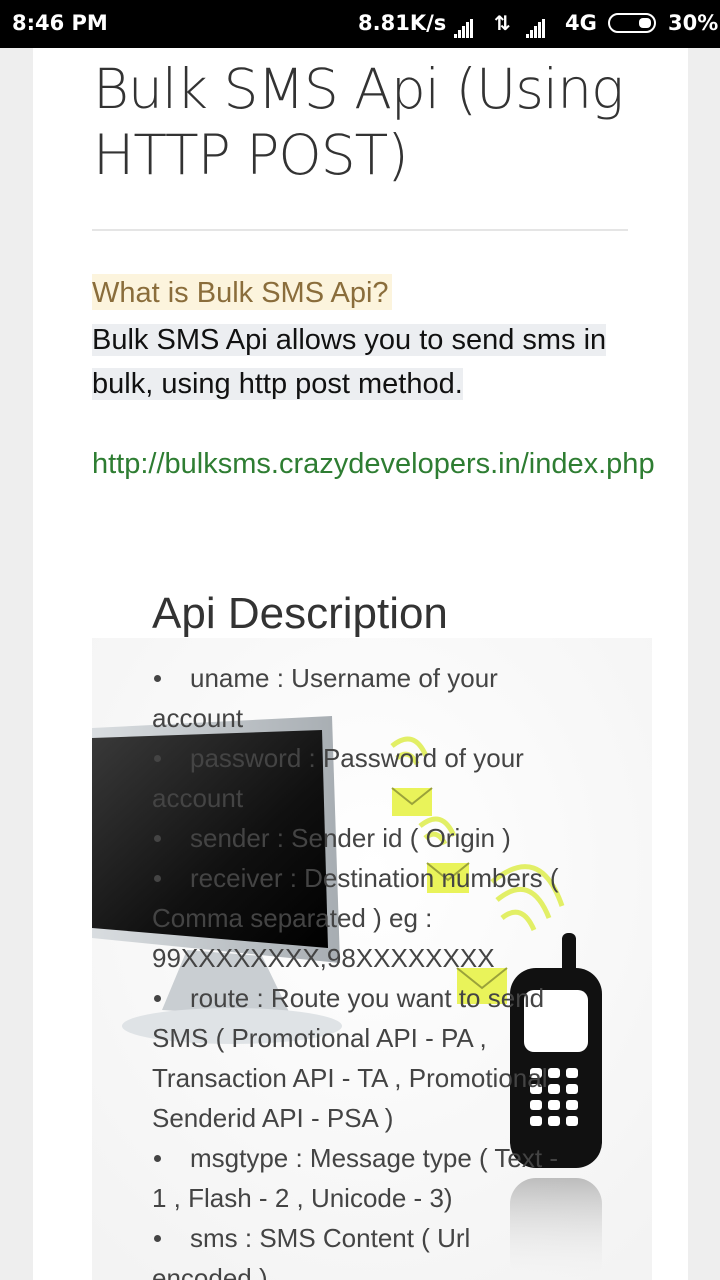 The width and height of the screenshot is (720, 1280). What do you see at coordinates (693, 23) in the screenshot?
I see `battery-percent: 30%` at bounding box center [693, 23].